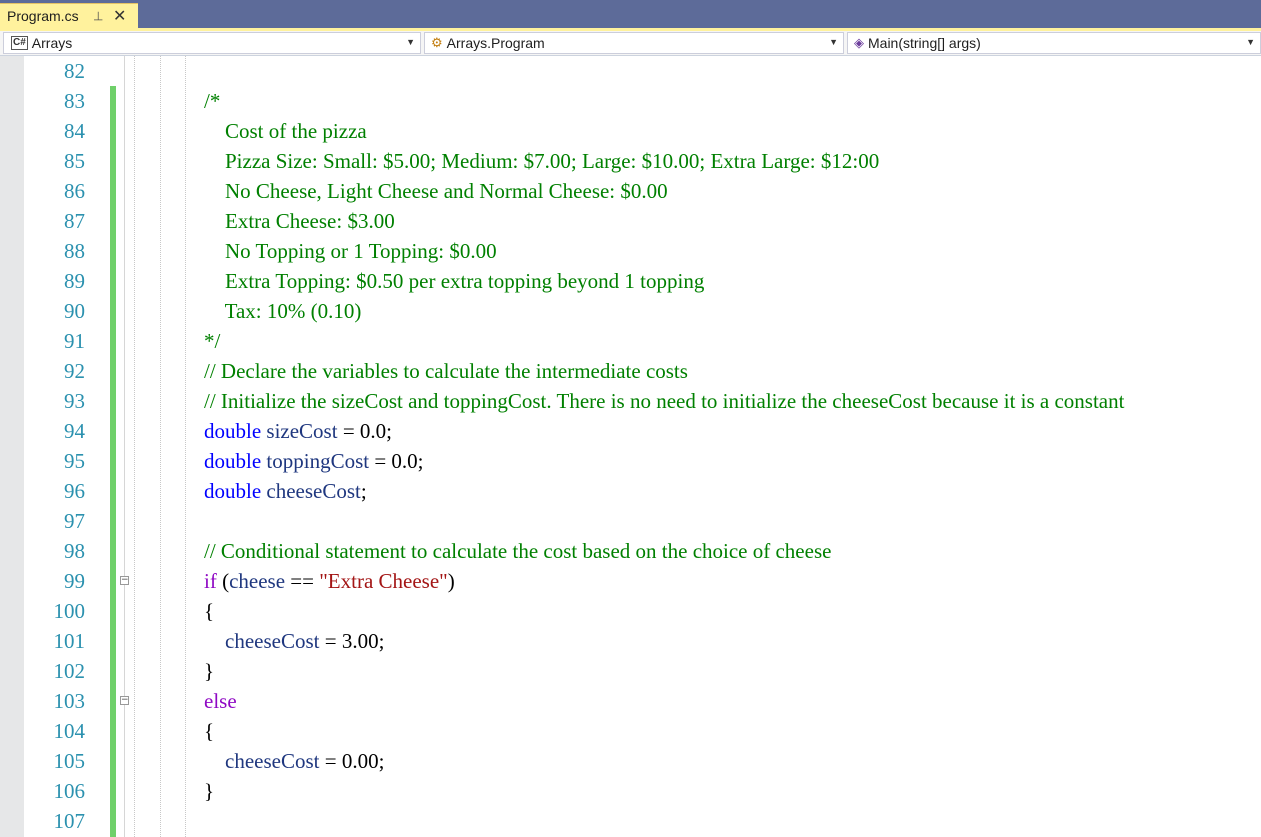 The image size is (1261, 837). What do you see at coordinates (630, 131) in the screenshot?
I see `code-line: 84 Cost of the pizza` at bounding box center [630, 131].